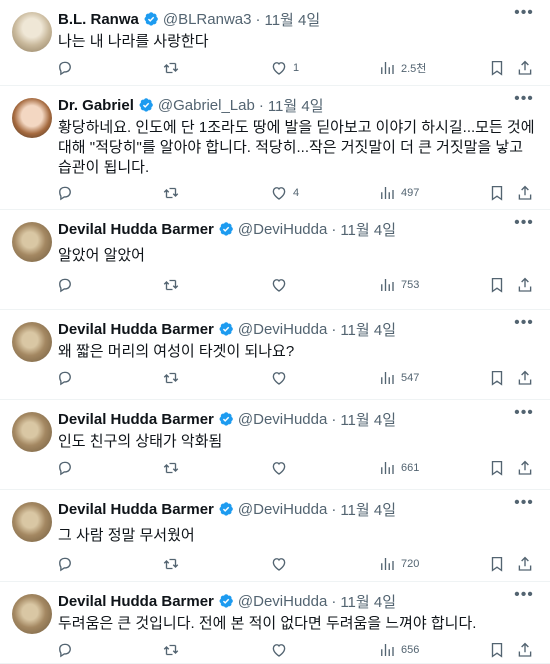  Describe the element at coordinates (206, 105) in the screenshot. I see `author-handle: @Gabriel_Lab` at that location.